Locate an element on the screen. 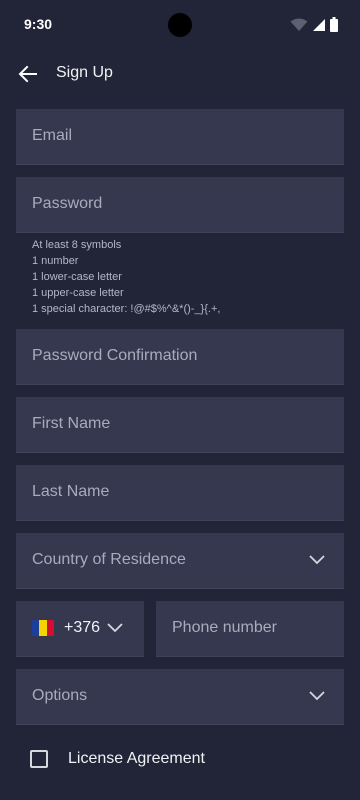  status-bar: 9:30 is located at coordinates (180, 25).